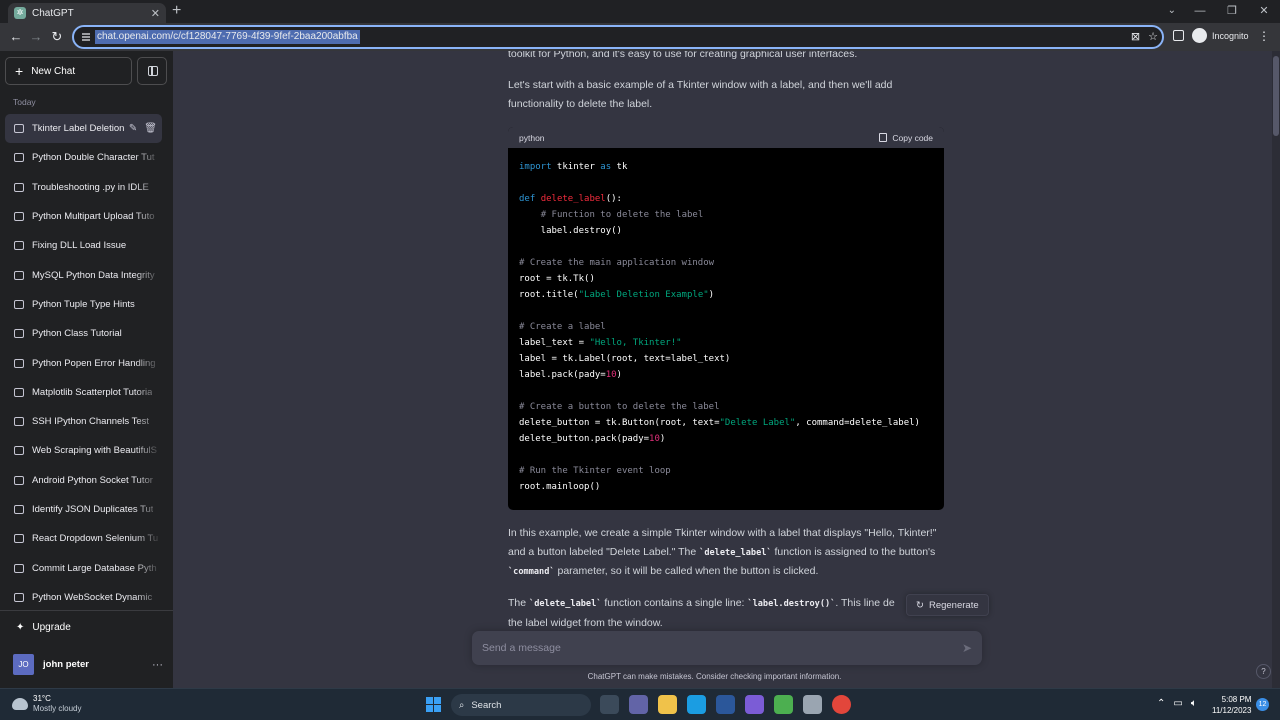 The image size is (1280, 720). I want to click on user-menu: JO john peter ···, so click(88, 664).